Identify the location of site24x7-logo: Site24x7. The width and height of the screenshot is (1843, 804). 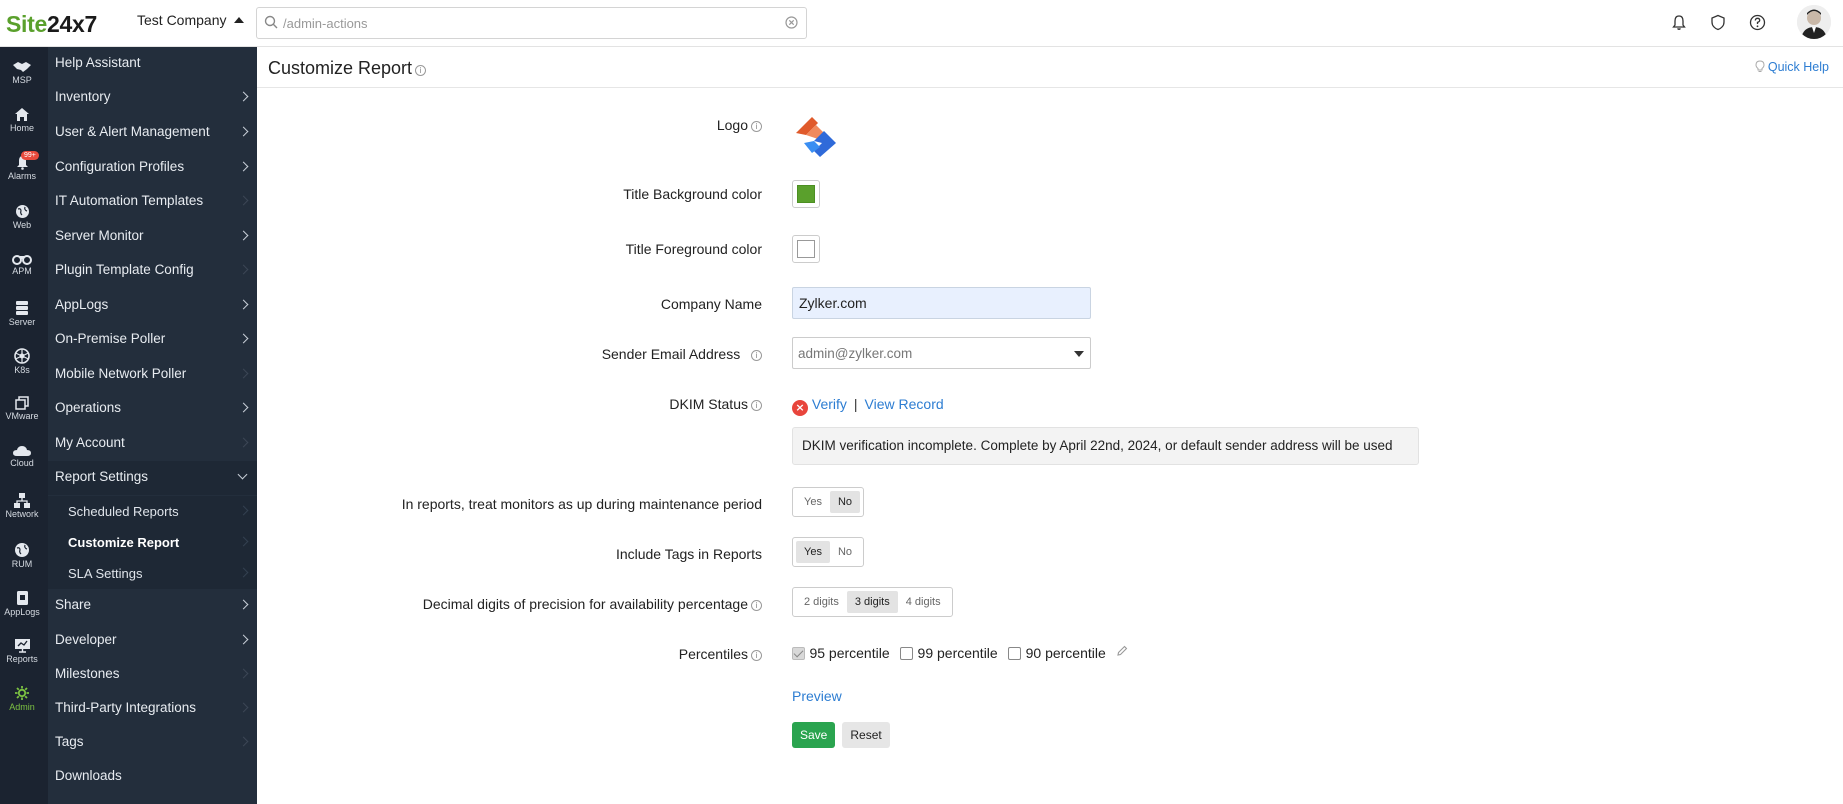
(51, 24).